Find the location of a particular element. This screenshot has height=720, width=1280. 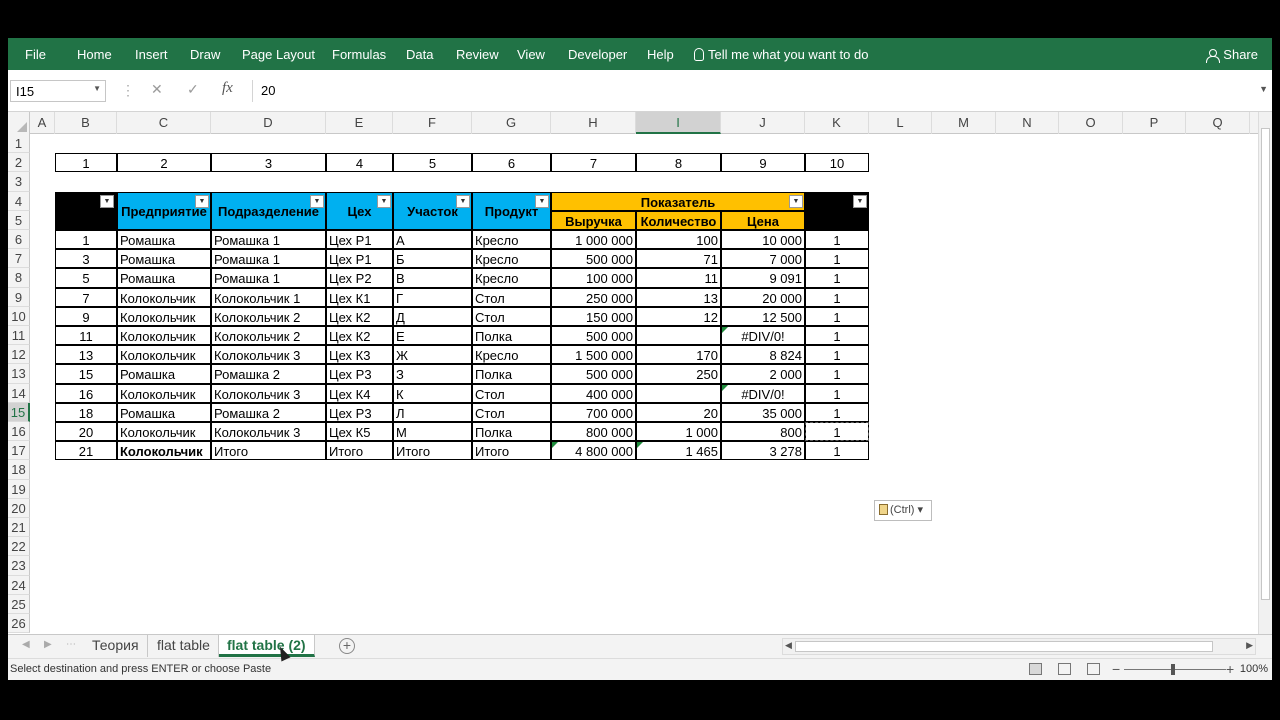

data-cell: З is located at coordinates (432, 374).